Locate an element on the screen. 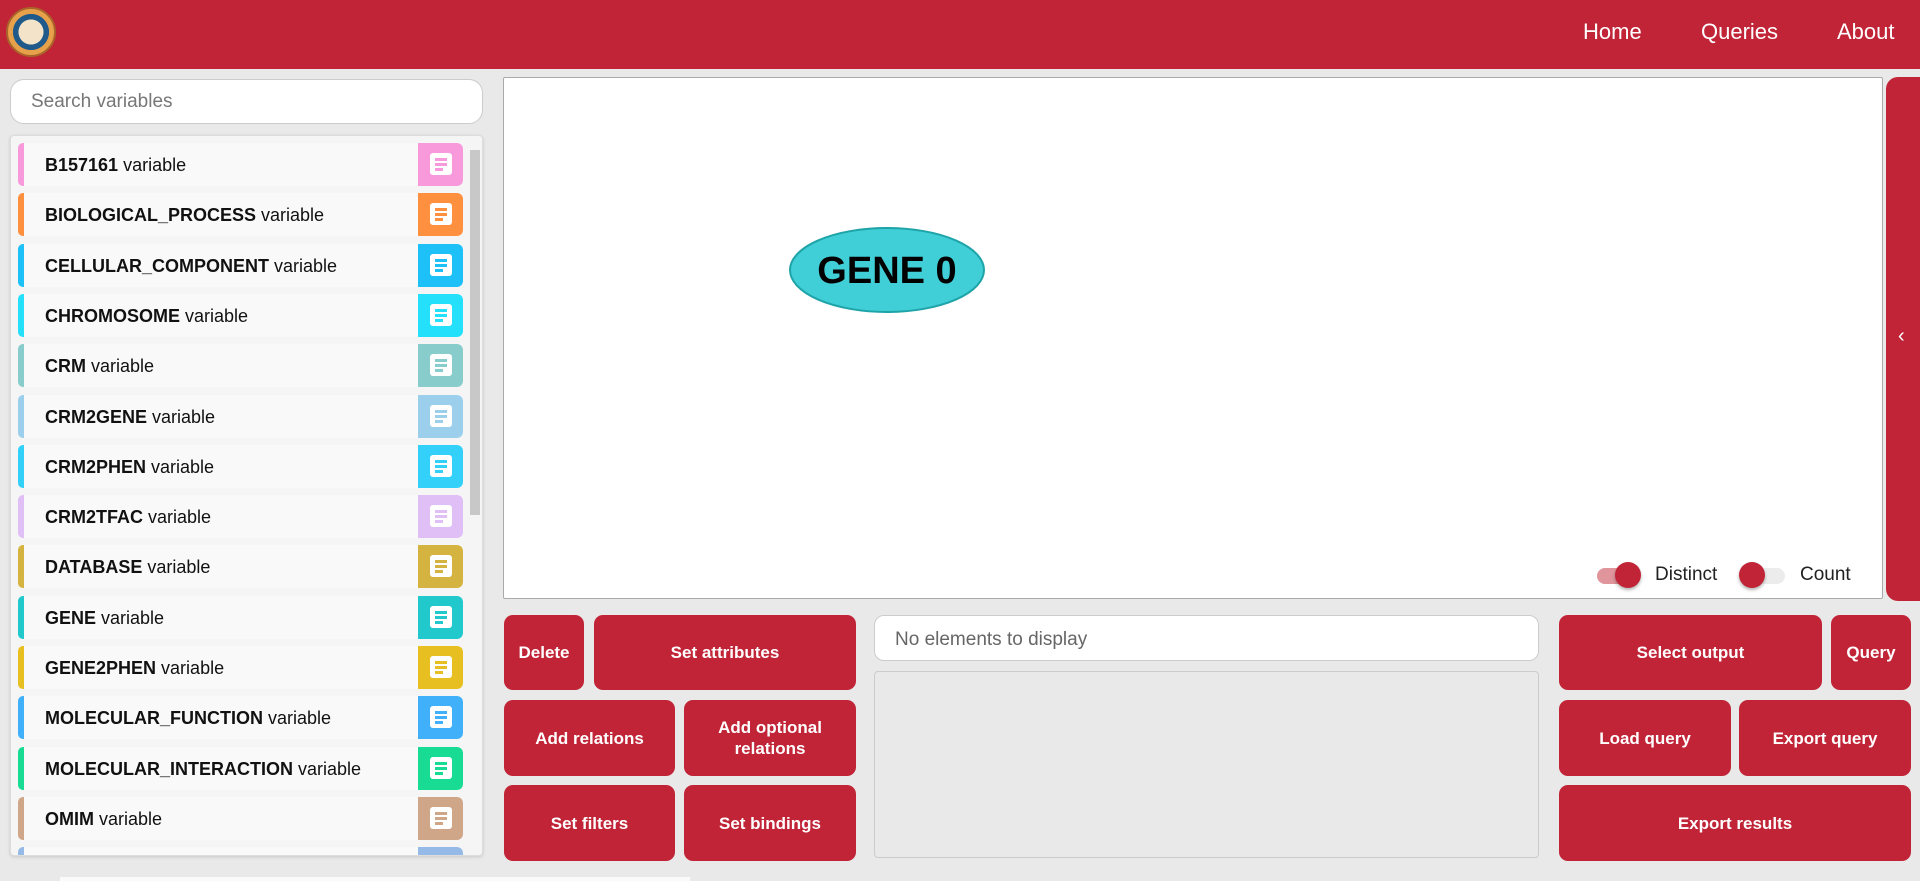  set-filters-button: Set filters is located at coordinates (589, 823).